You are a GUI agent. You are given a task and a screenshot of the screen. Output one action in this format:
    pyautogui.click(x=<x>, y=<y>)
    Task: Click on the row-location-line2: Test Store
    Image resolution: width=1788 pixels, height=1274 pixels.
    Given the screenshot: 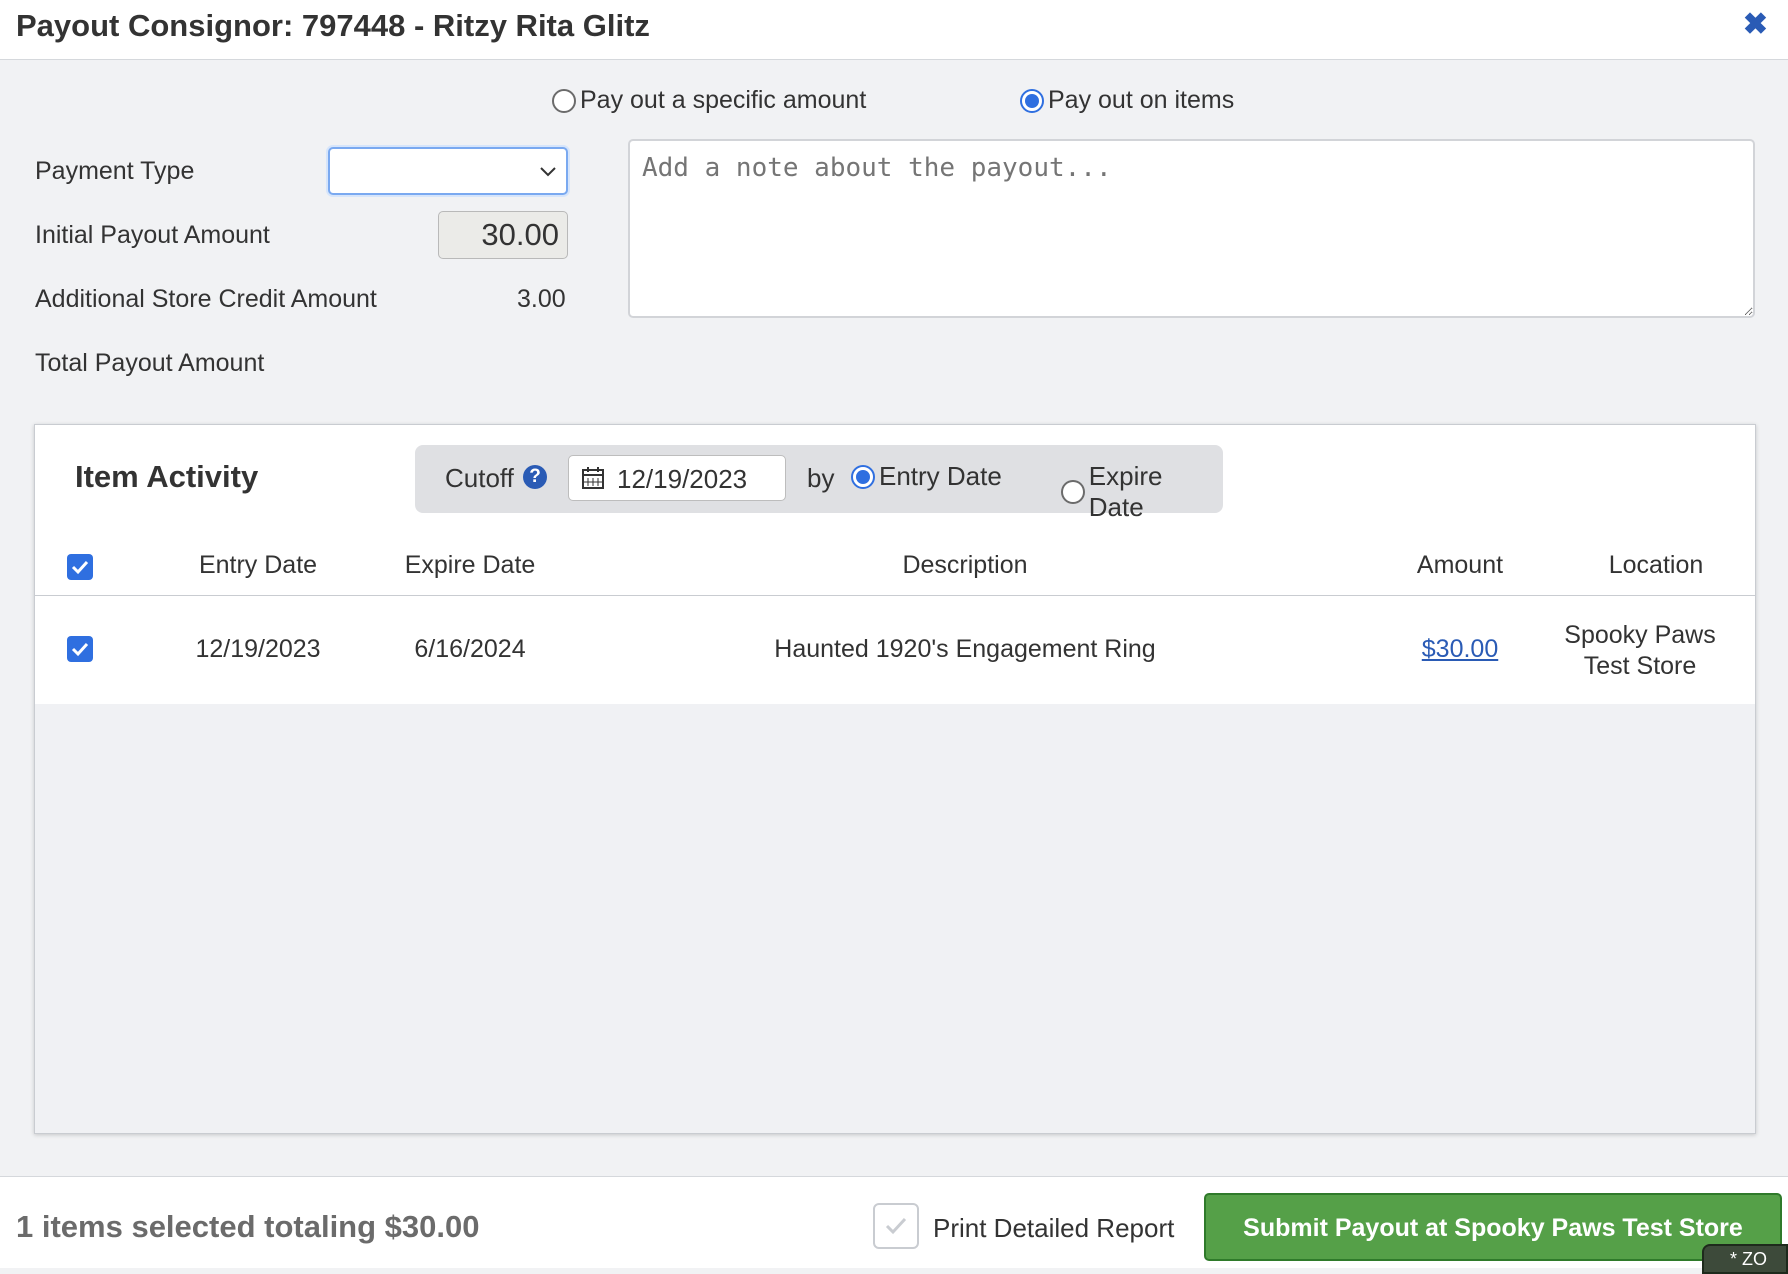 What is the action you would take?
    pyautogui.click(x=1640, y=666)
    